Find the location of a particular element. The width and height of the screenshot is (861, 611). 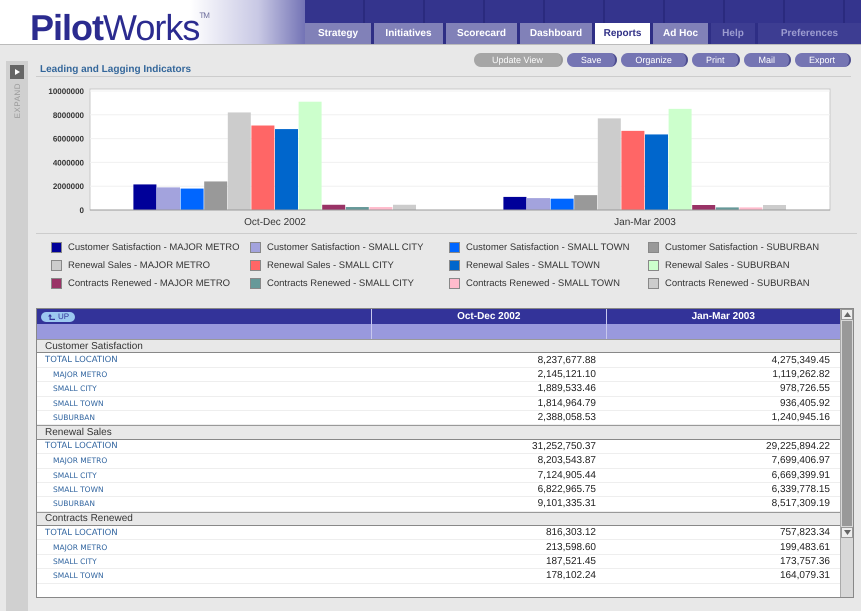

table-cell-text: 6,822,965.75 is located at coordinates (566, 489).